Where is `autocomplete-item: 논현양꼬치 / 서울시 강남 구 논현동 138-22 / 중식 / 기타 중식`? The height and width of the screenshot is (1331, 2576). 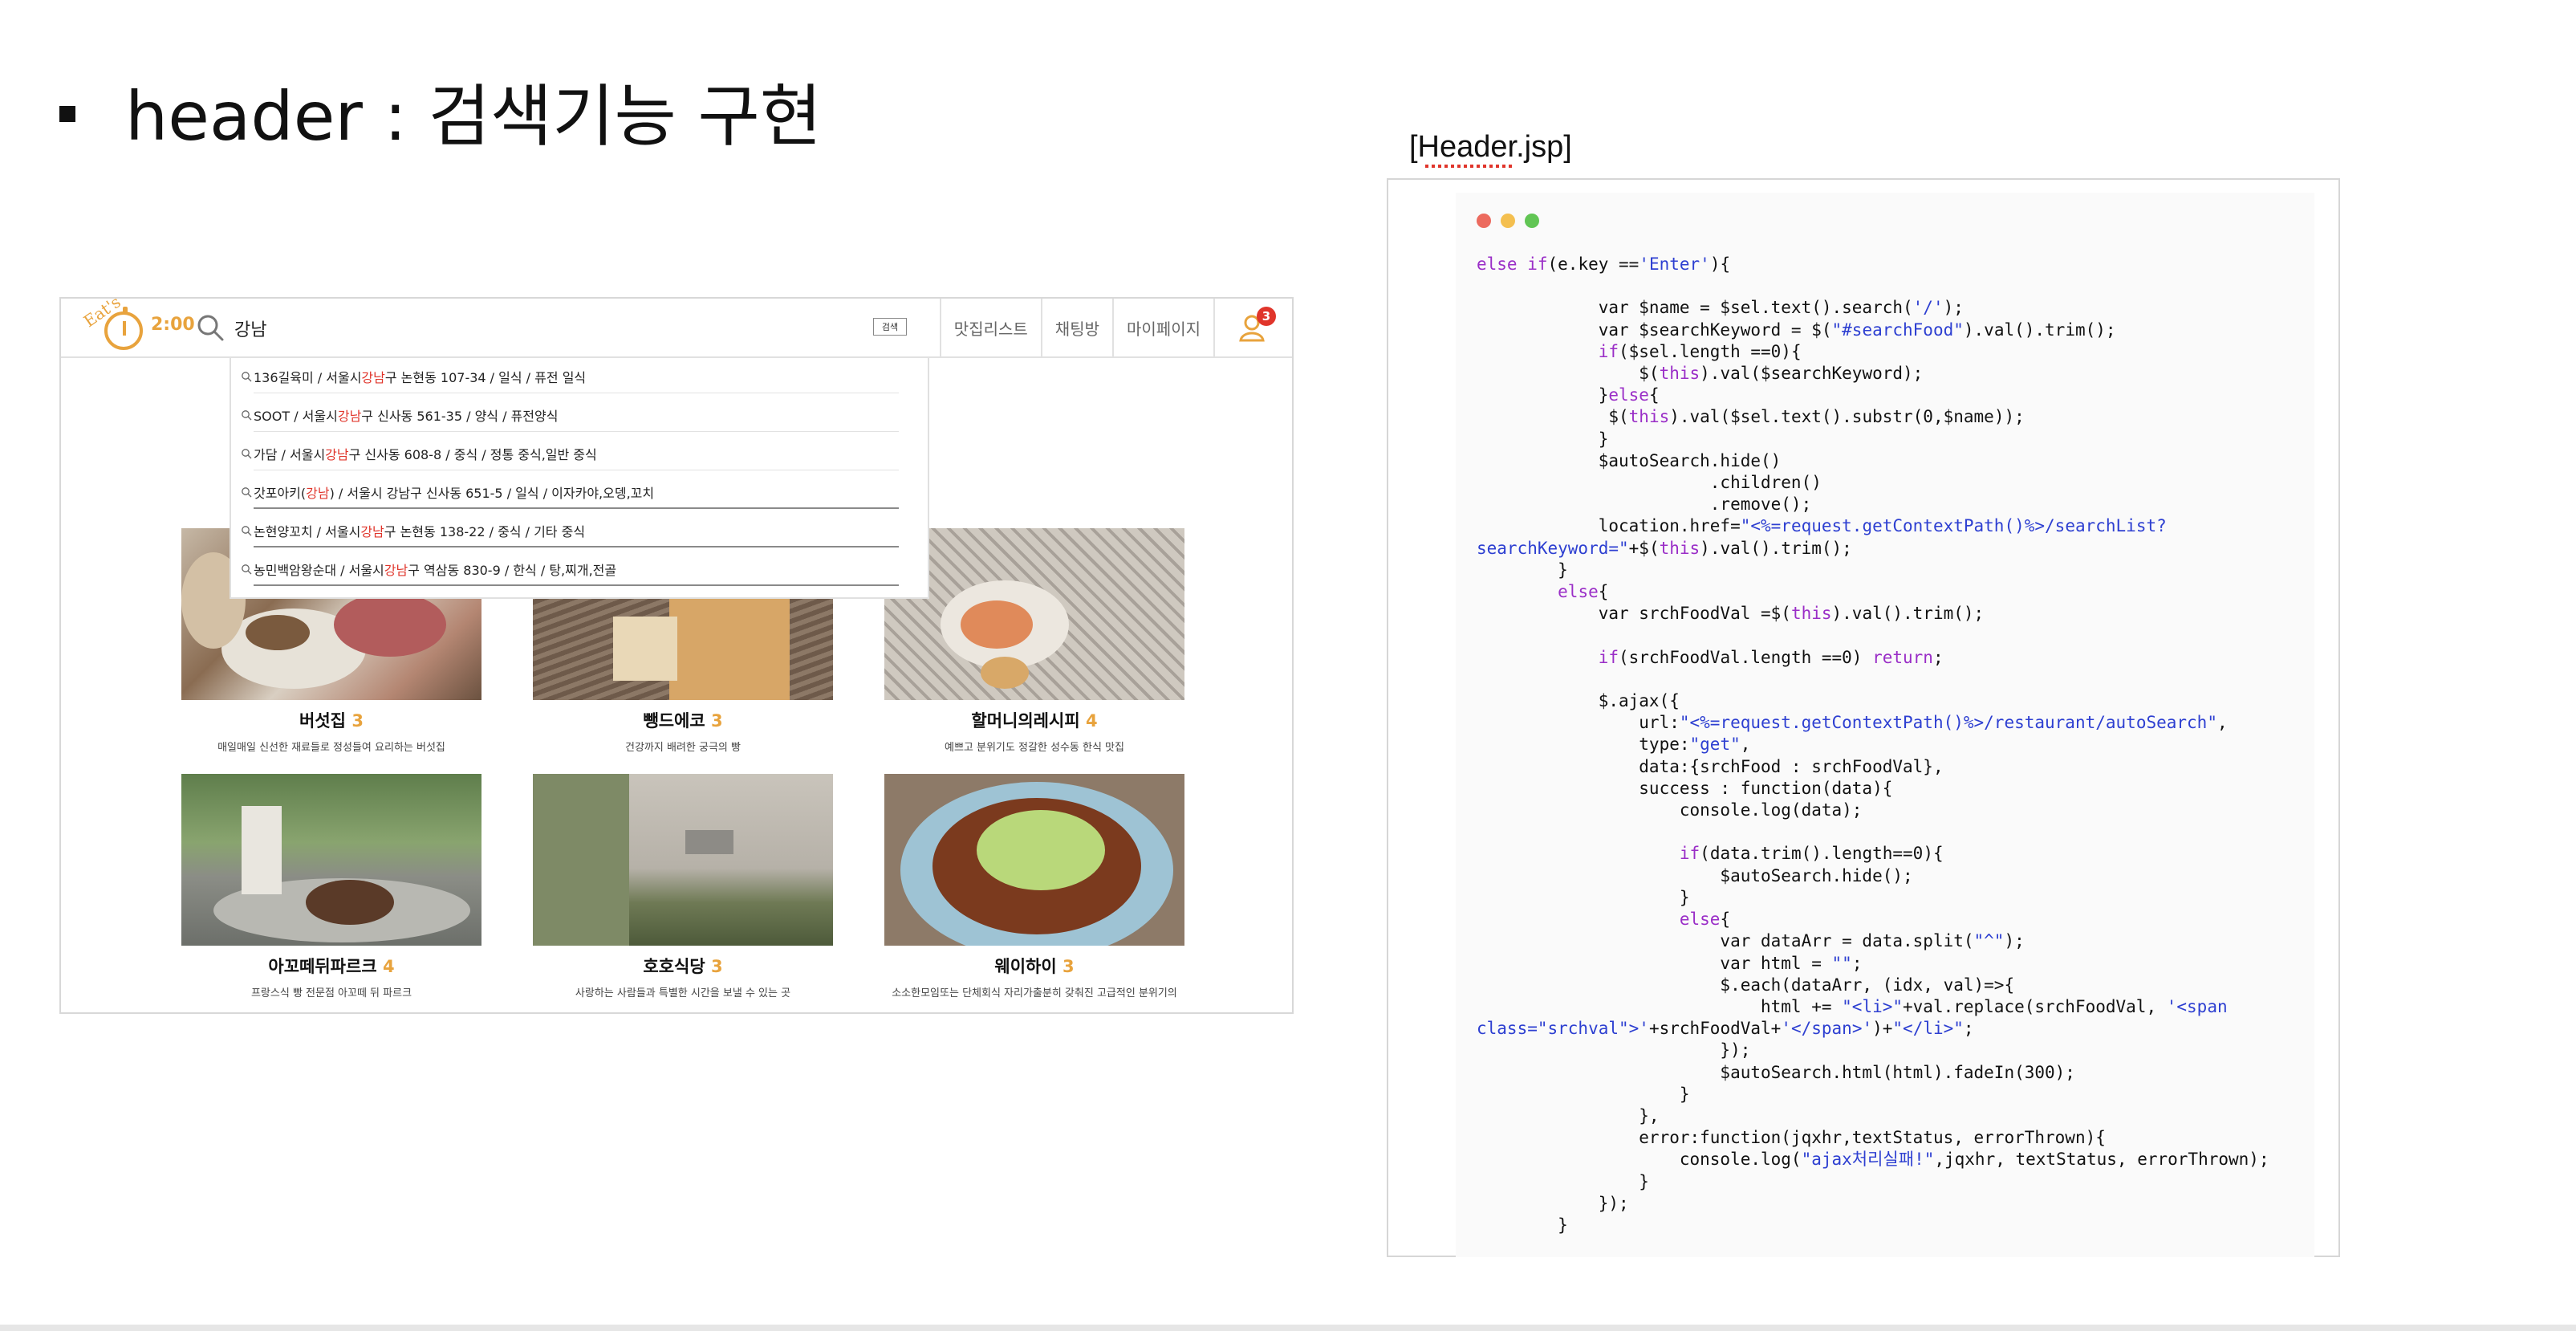 autocomplete-item: 논현양꼬치 / 서울시 강남 구 논현동 138-22 / 중식 / 기타 중식 is located at coordinates (570, 530).